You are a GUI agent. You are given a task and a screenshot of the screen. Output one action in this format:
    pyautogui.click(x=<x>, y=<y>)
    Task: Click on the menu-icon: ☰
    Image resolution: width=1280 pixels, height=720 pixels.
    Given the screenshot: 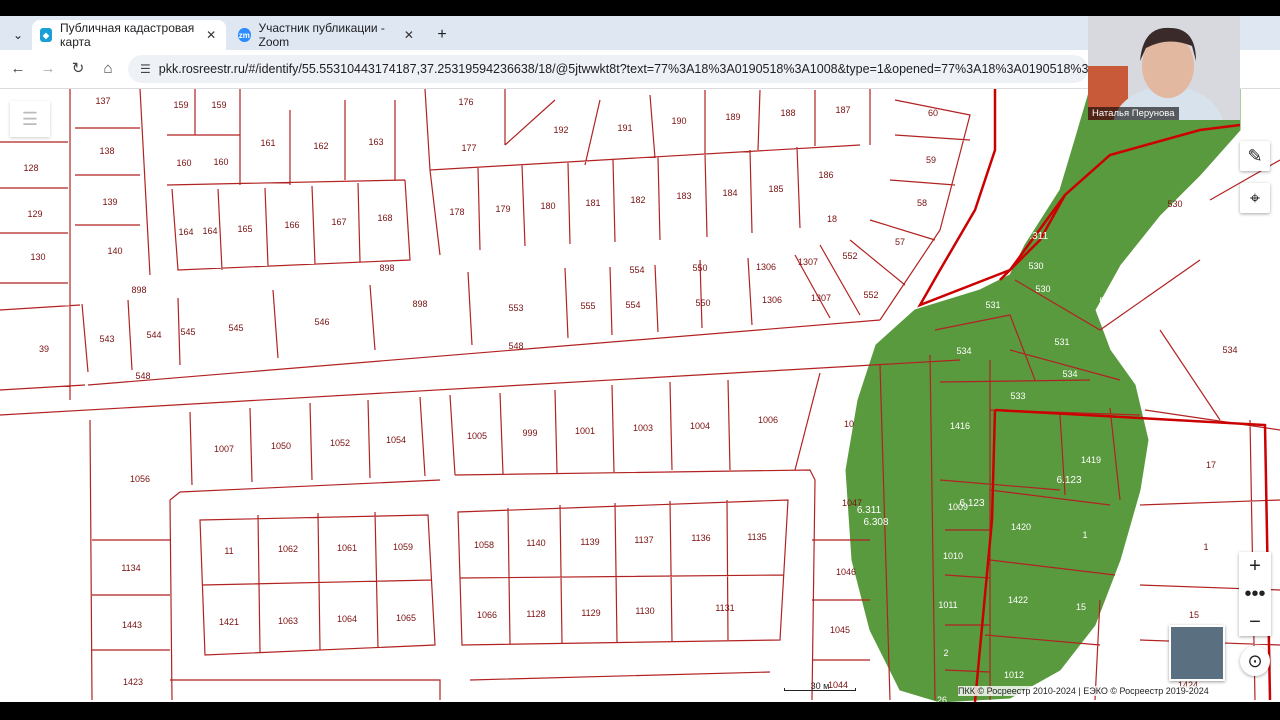 What is the action you would take?
    pyautogui.click(x=30, y=118)
    